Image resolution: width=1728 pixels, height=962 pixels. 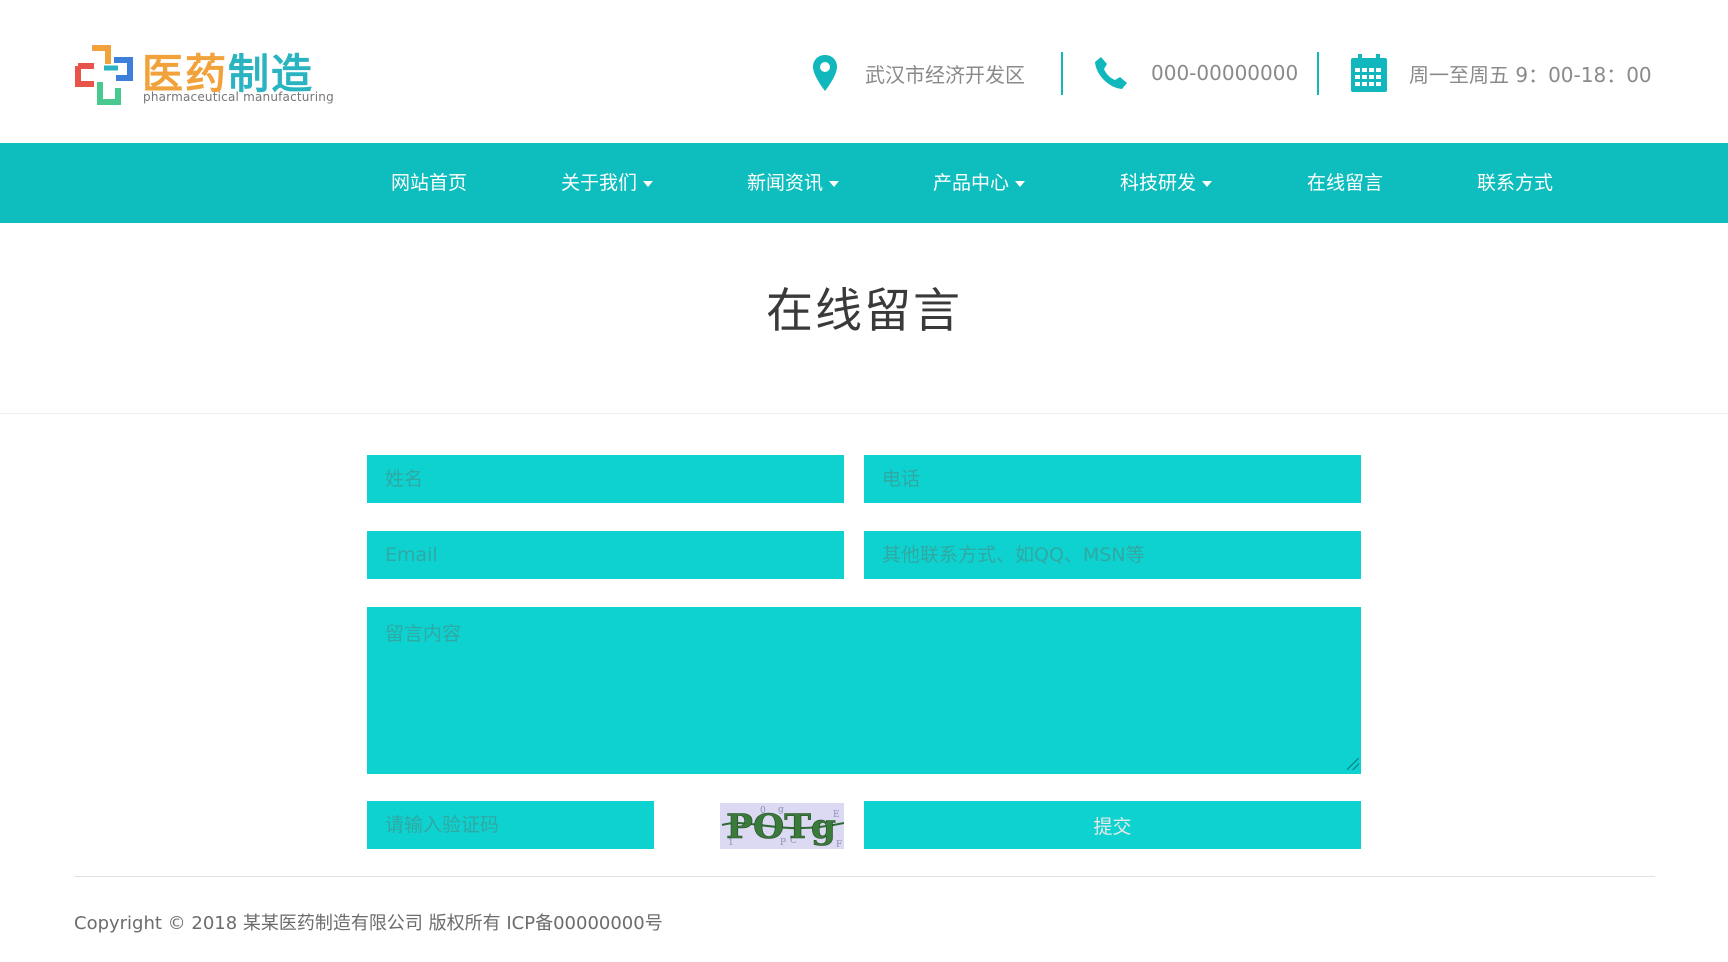 What do you see at coordinates (599, 183) in the screenshot?
I see `nav-label: 关于我们` at bounding box center [599, 183].